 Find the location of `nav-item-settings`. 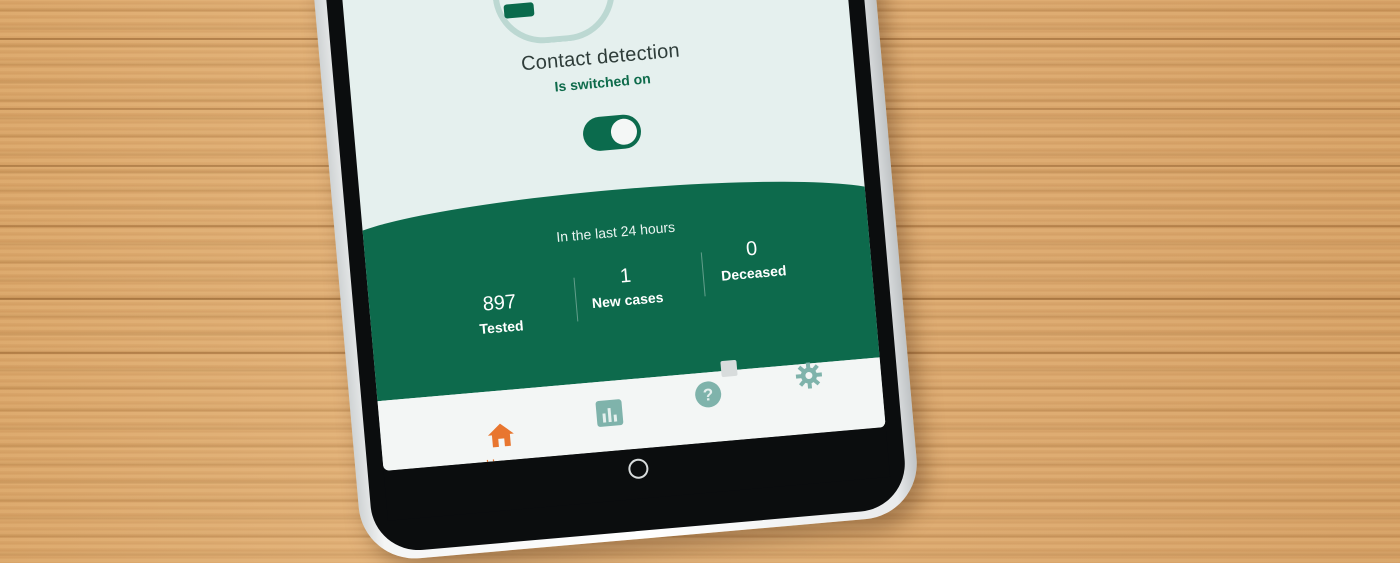

nav-item-settings is located at coordinates (809, 378).